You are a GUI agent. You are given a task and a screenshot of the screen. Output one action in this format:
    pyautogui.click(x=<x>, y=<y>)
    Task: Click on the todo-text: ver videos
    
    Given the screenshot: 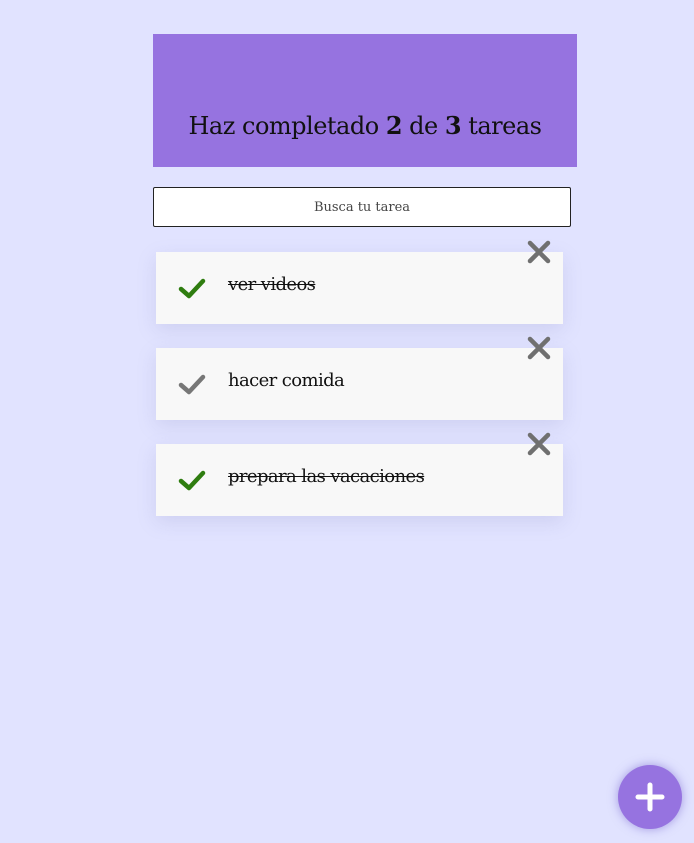 What is the action you would take?
    pyautogui.click(x=272, y=284)
    